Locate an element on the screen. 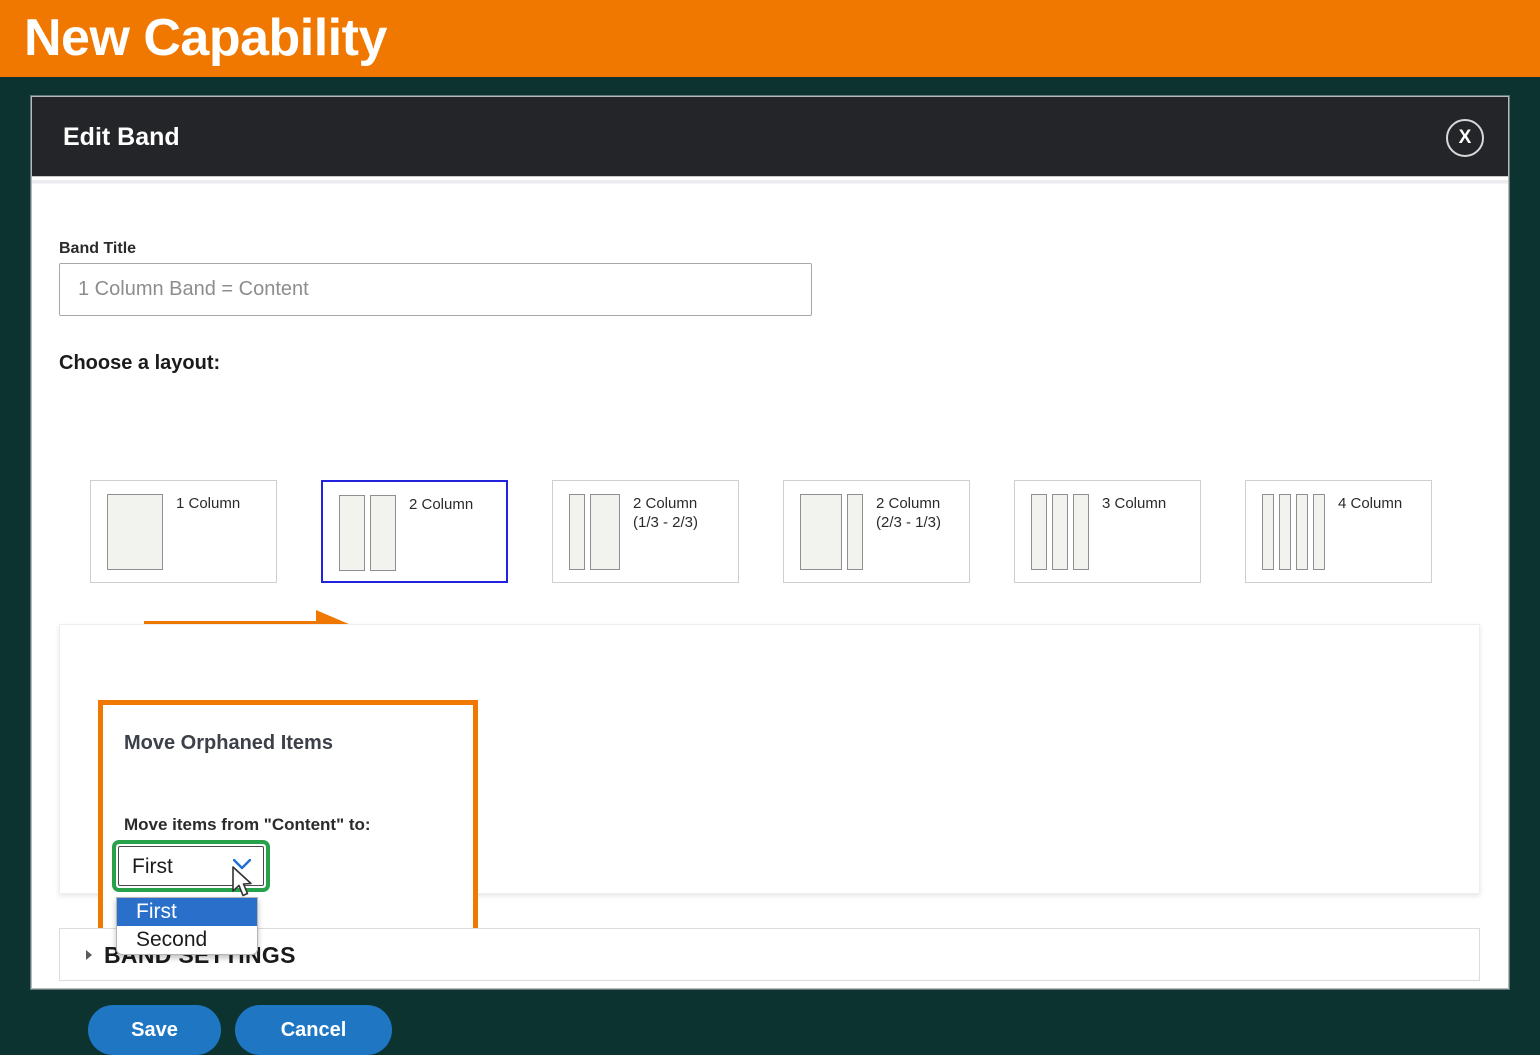 This screenshot has width=1540, height=1055. scroll-sliver: BAND SETTINGS Edit is located at coordinates (770, 180).